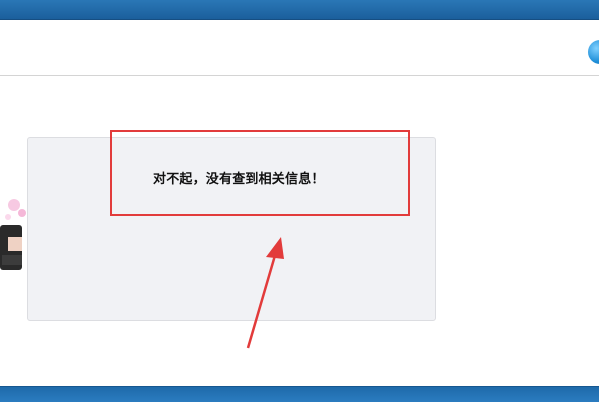 The height and width of the screenshot is (402, 599). I want to click on bottom-bar, so click(299, 394).